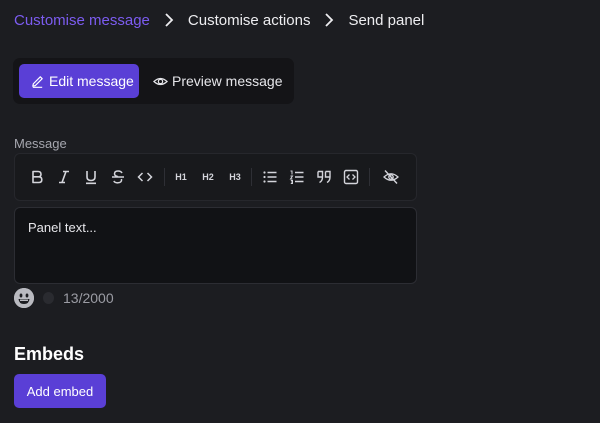  I want to click on preview-message-button: Preview message, so click(211, 81).